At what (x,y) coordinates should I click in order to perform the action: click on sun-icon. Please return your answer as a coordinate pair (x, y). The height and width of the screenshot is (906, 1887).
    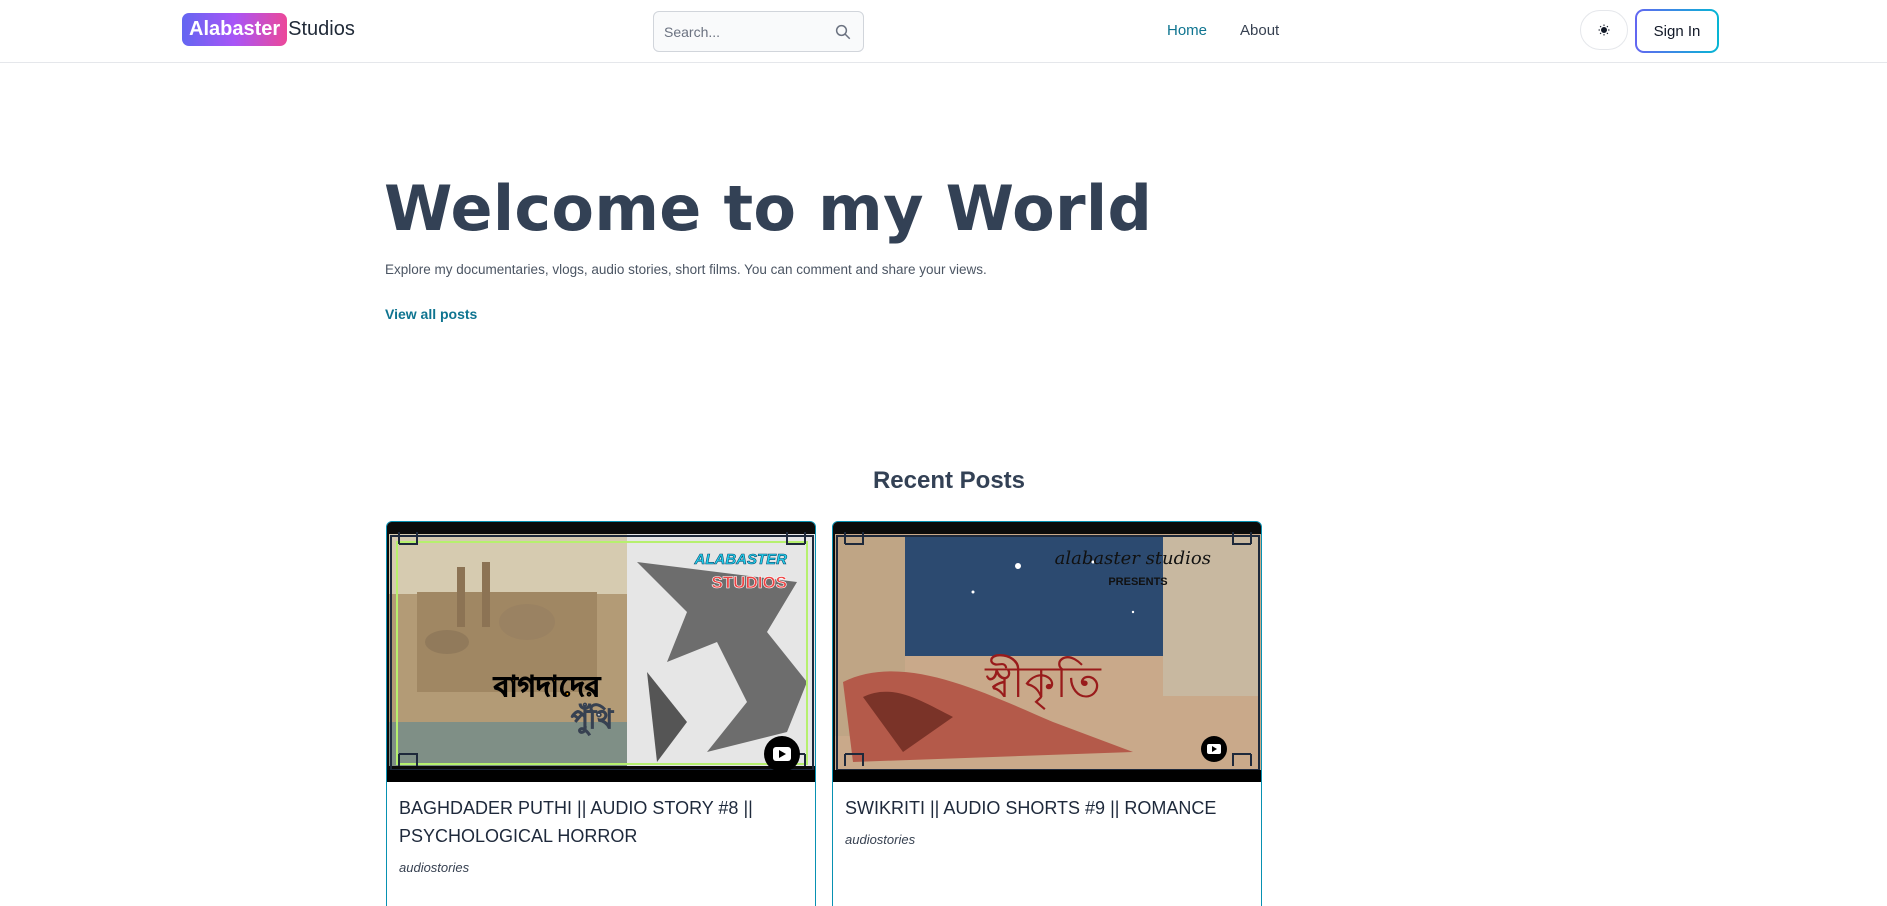
    Looking at the image, I should click on (1604, 30).